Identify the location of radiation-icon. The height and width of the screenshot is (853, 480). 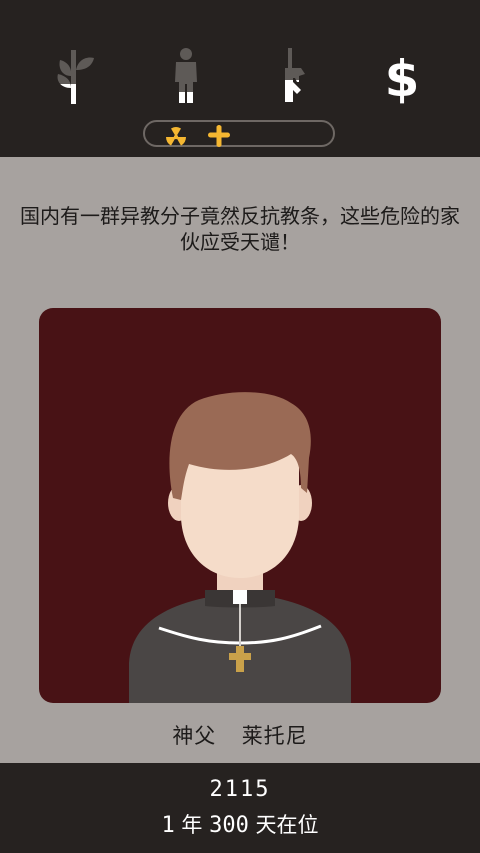
(176, 136).